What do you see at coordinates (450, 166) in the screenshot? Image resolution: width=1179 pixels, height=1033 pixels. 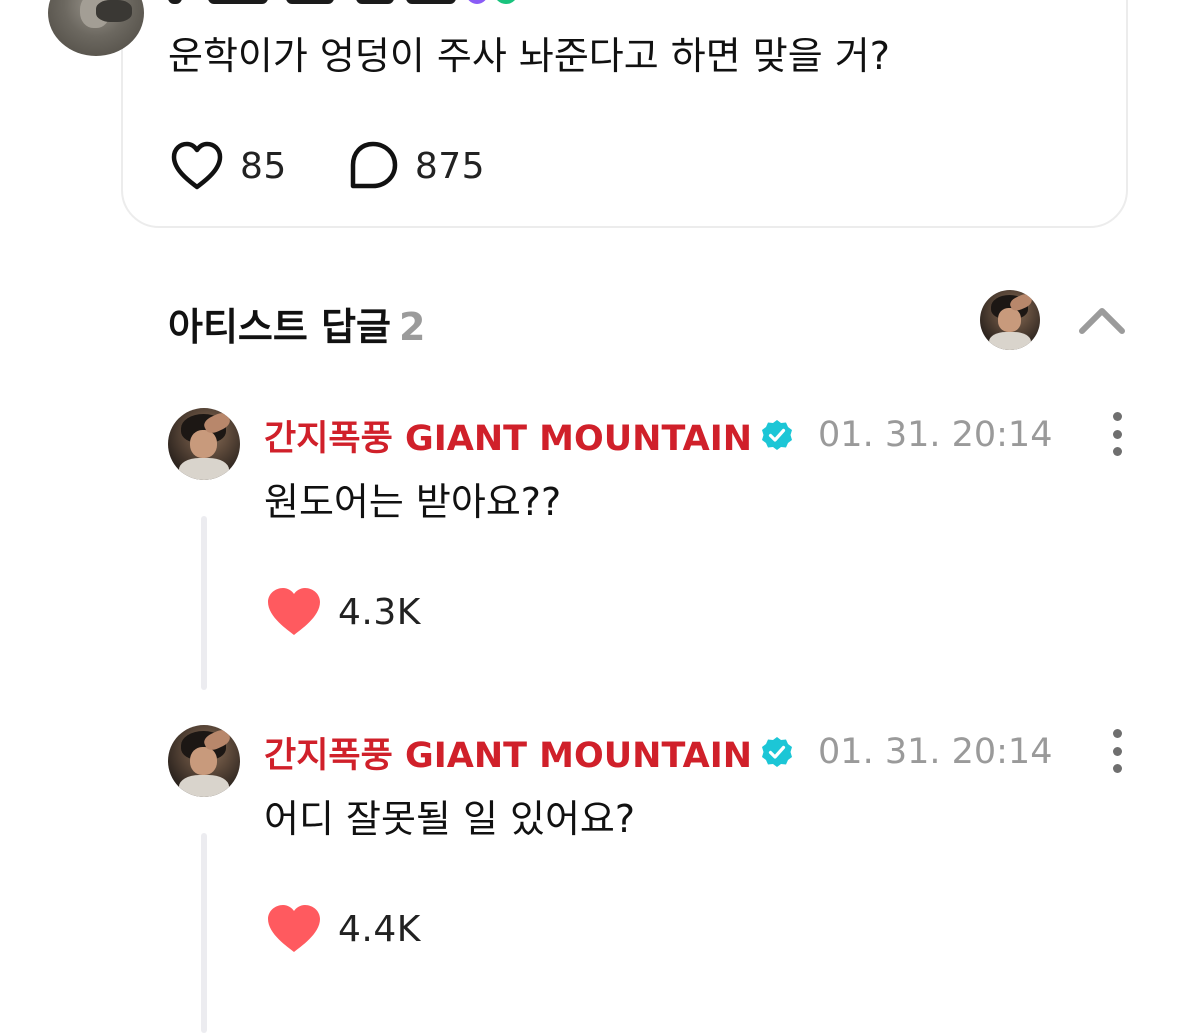 I see `post-comment-count: 875` at bounding box center [450, 166].